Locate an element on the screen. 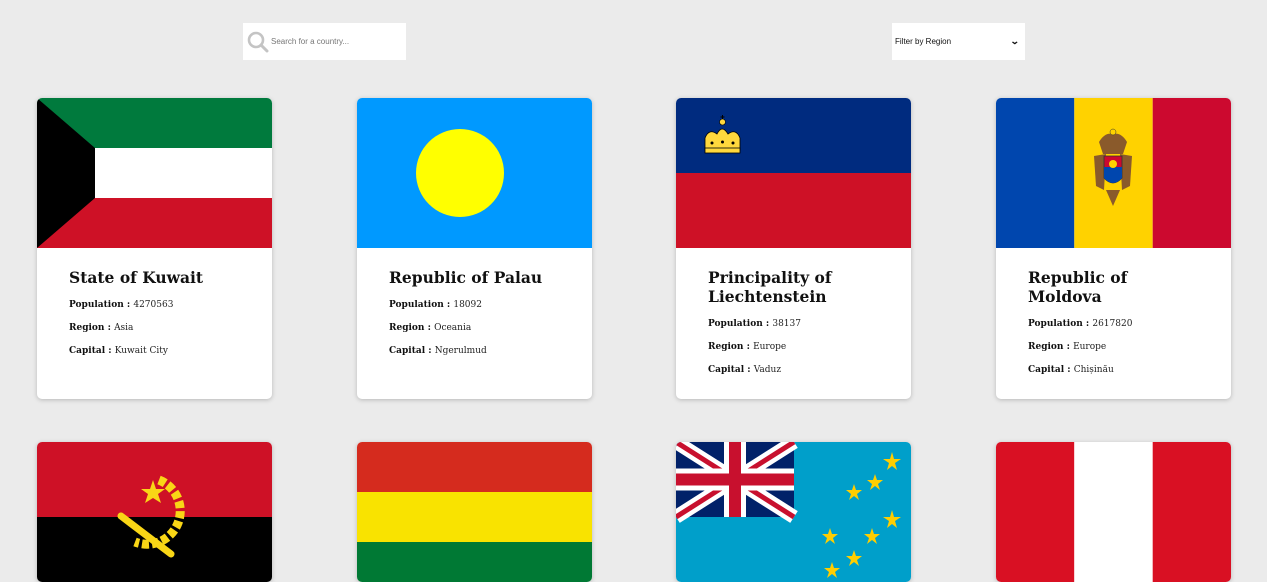 The image size is (1267, 582). capital-value: Vaduz is located at coordinates (767, 370).